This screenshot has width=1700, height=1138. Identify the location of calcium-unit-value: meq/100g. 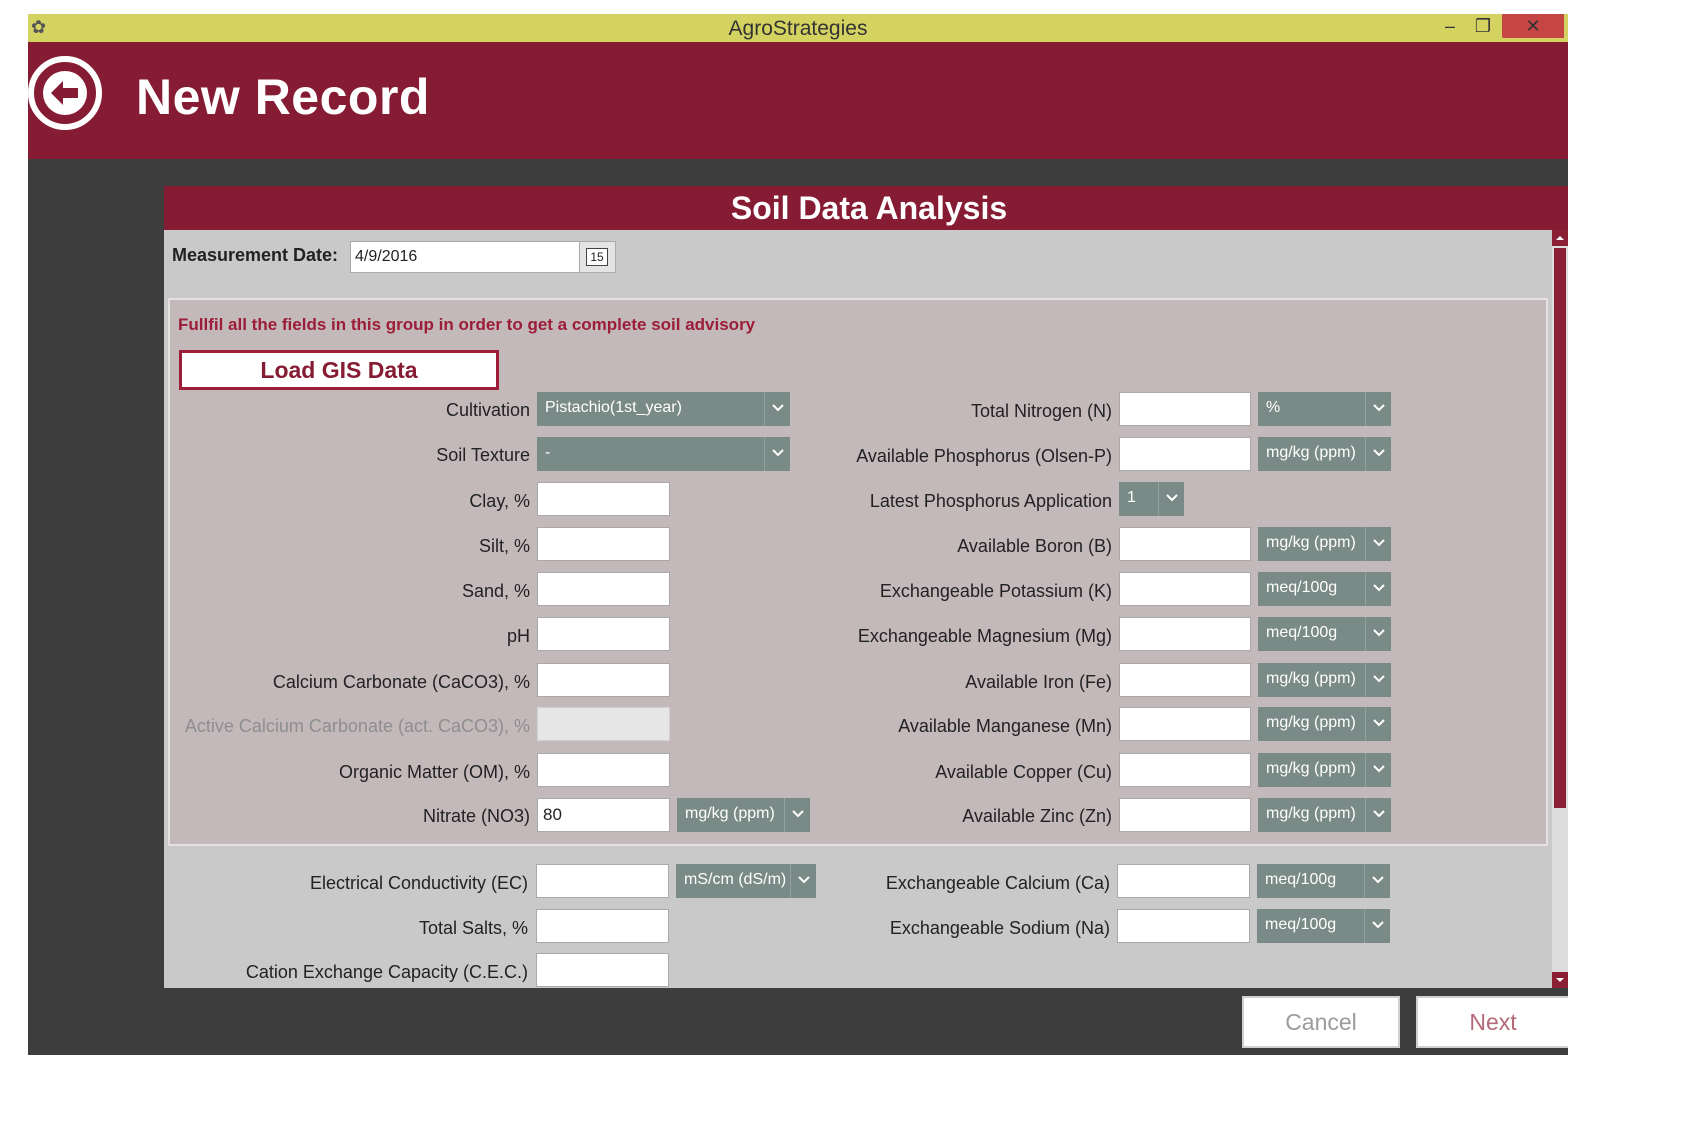
(1301, 879).